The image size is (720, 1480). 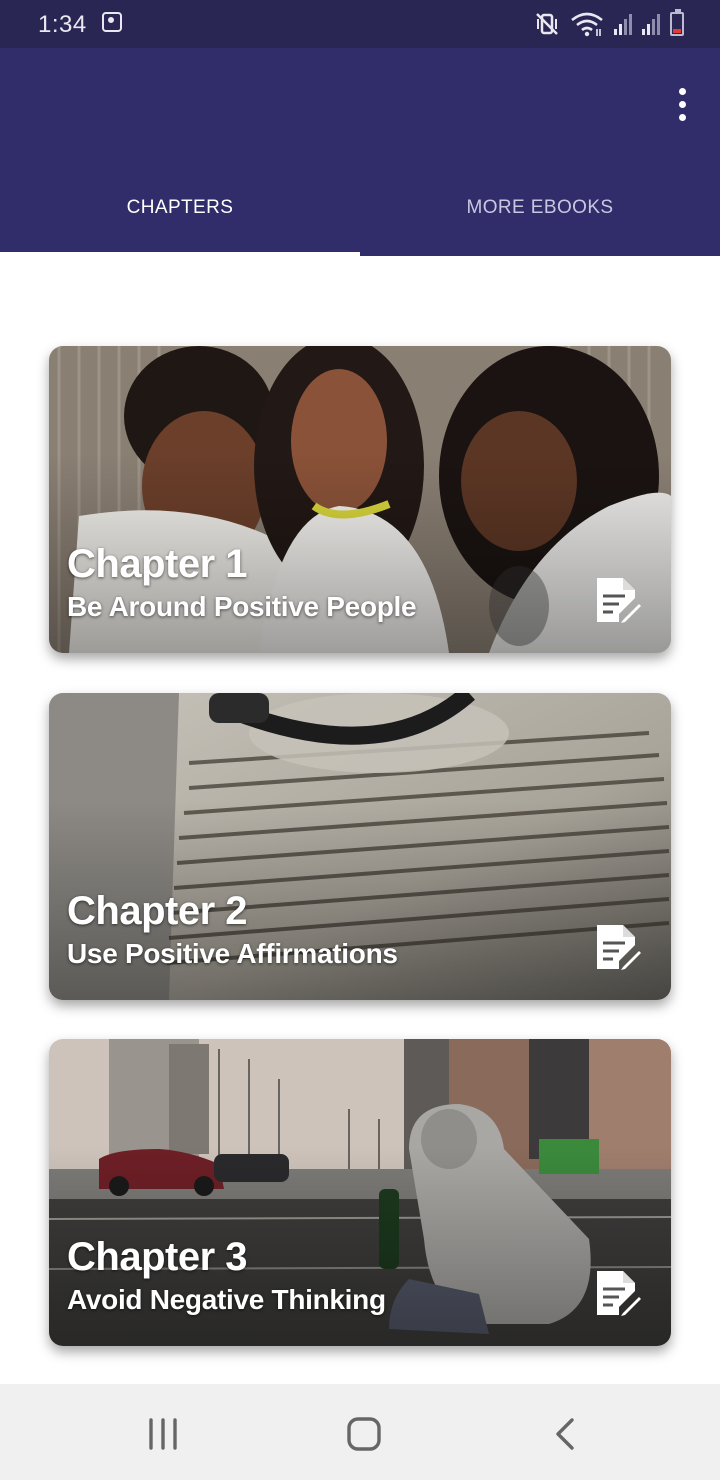 I want to click on navigation-bar, so click(x=360, y=1432).